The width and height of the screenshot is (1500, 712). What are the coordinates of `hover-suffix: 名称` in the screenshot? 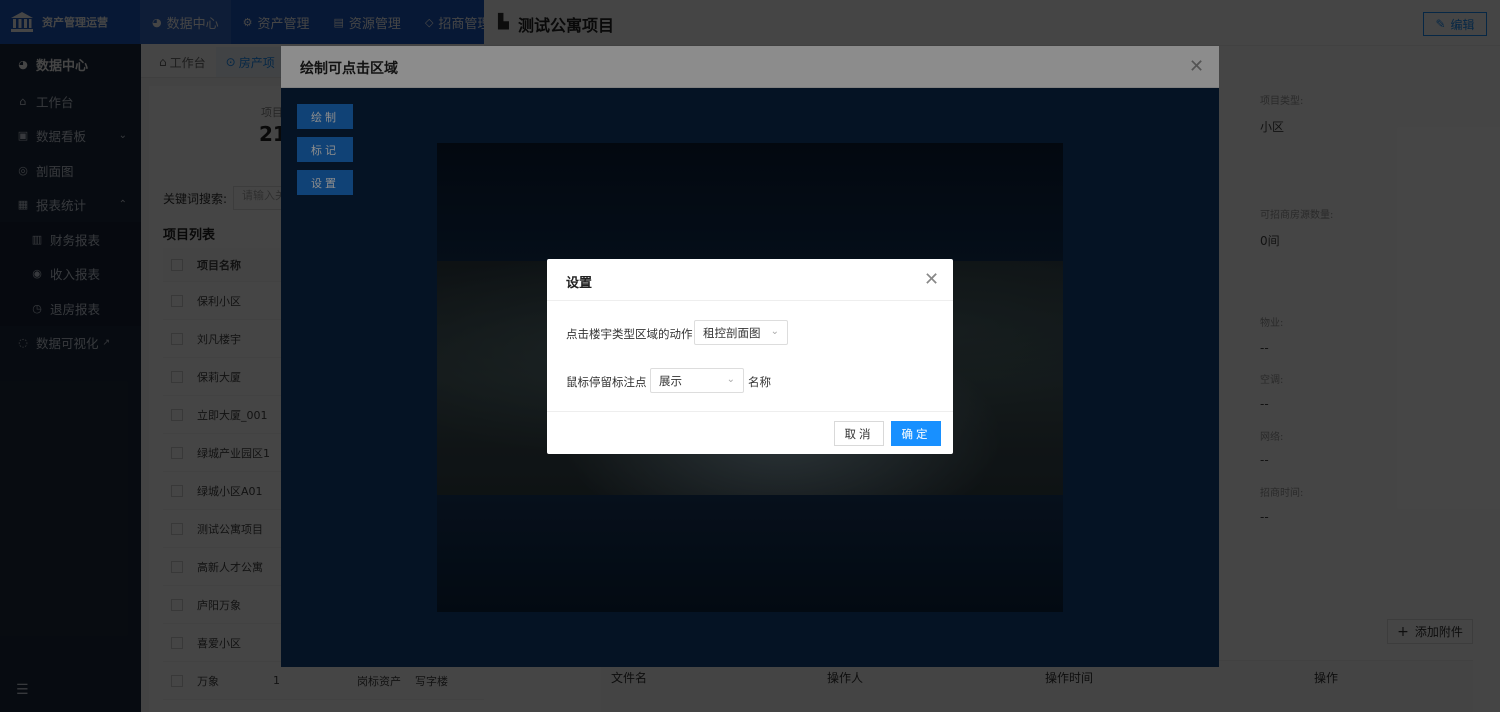 It's located at (759, 382).